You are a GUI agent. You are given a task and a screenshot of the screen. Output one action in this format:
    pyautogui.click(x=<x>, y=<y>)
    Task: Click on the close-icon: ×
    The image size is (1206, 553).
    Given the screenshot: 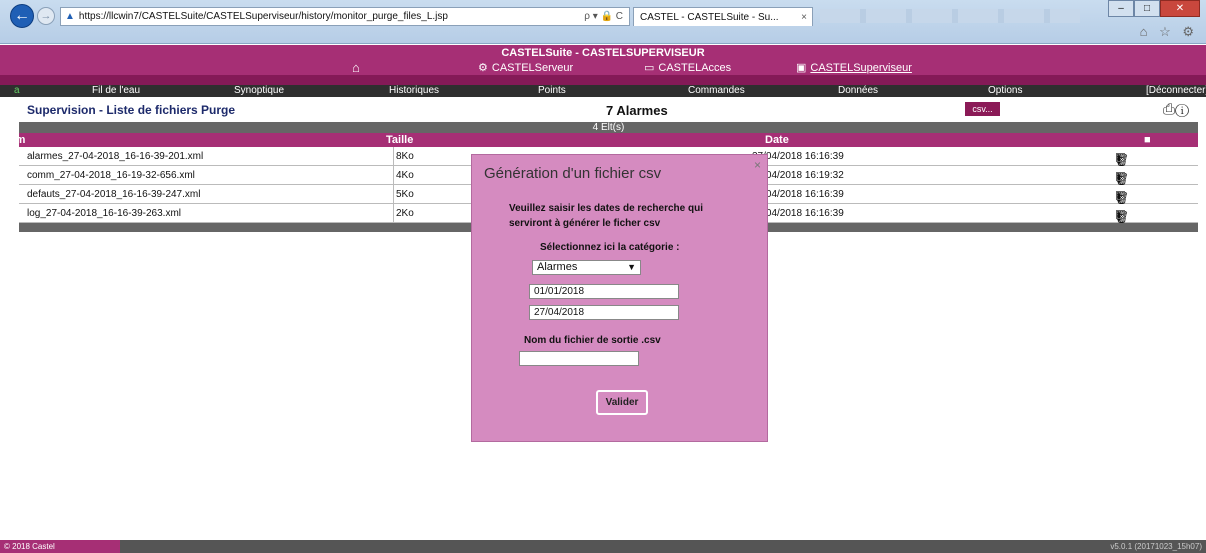 What is the action you would take?
    pyautogui.click(x=757, y=165)
    